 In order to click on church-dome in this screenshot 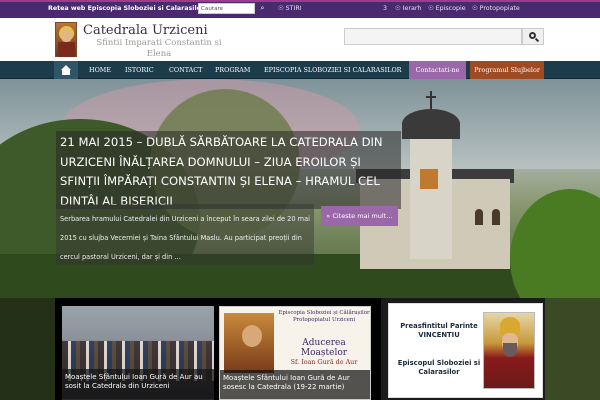, I will do `click(431, 124)`.